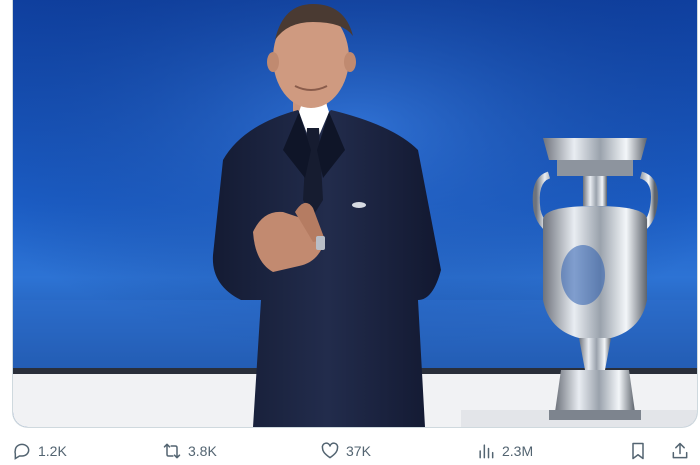  I want to click on views-button: 2.3M, so click(504, 451).